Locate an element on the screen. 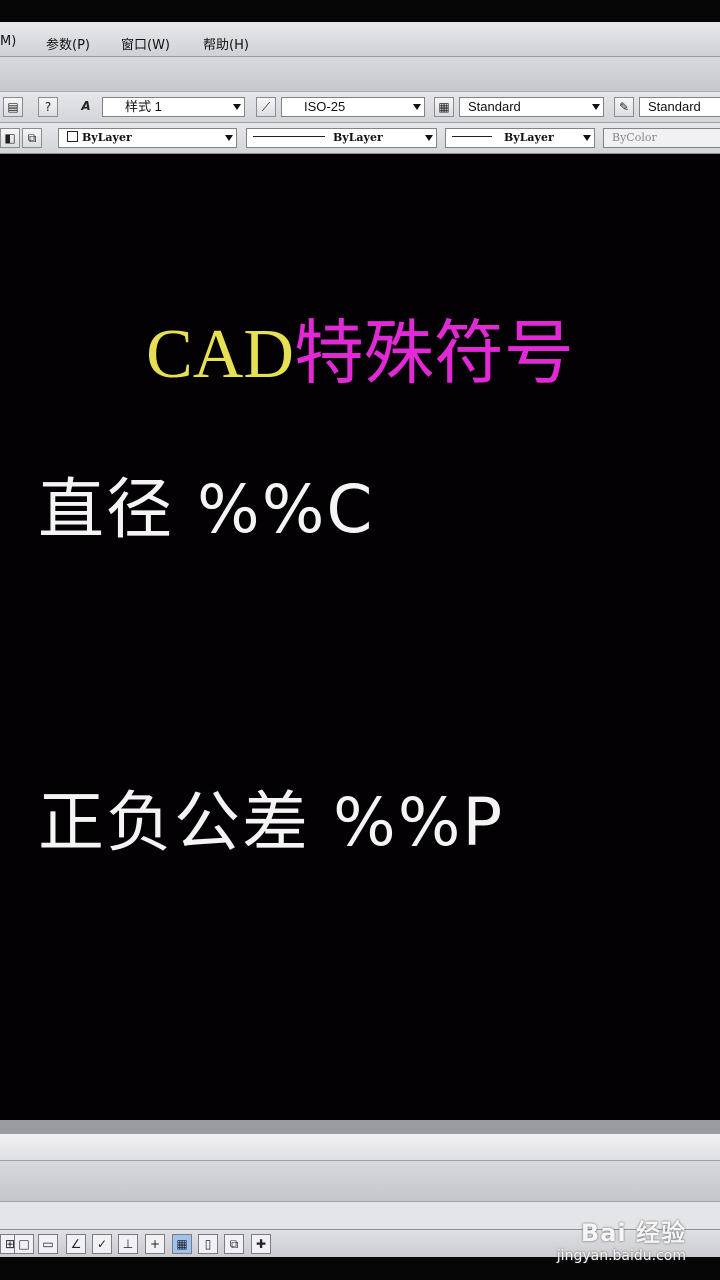 The image size is (720, 1280). top-black-bar is located at coordinates (360, 11).